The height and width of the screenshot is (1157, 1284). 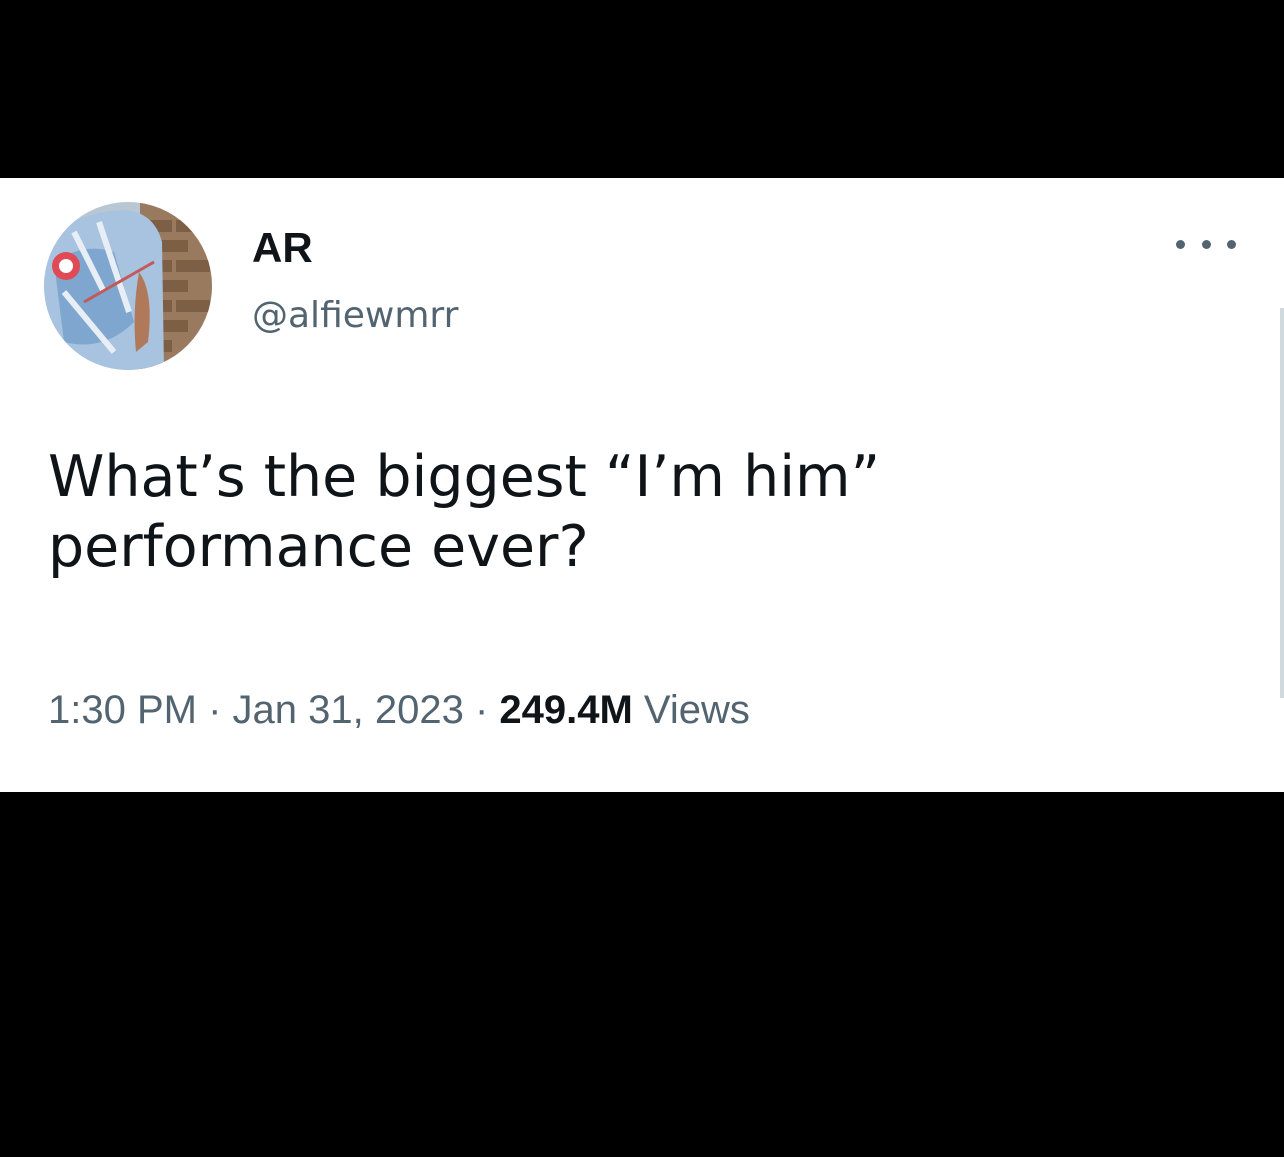 I want to click on tweet-meta: 1:30 PM · Jan 31, 2023 · 249.4M Views, so click(x=399, y=710).